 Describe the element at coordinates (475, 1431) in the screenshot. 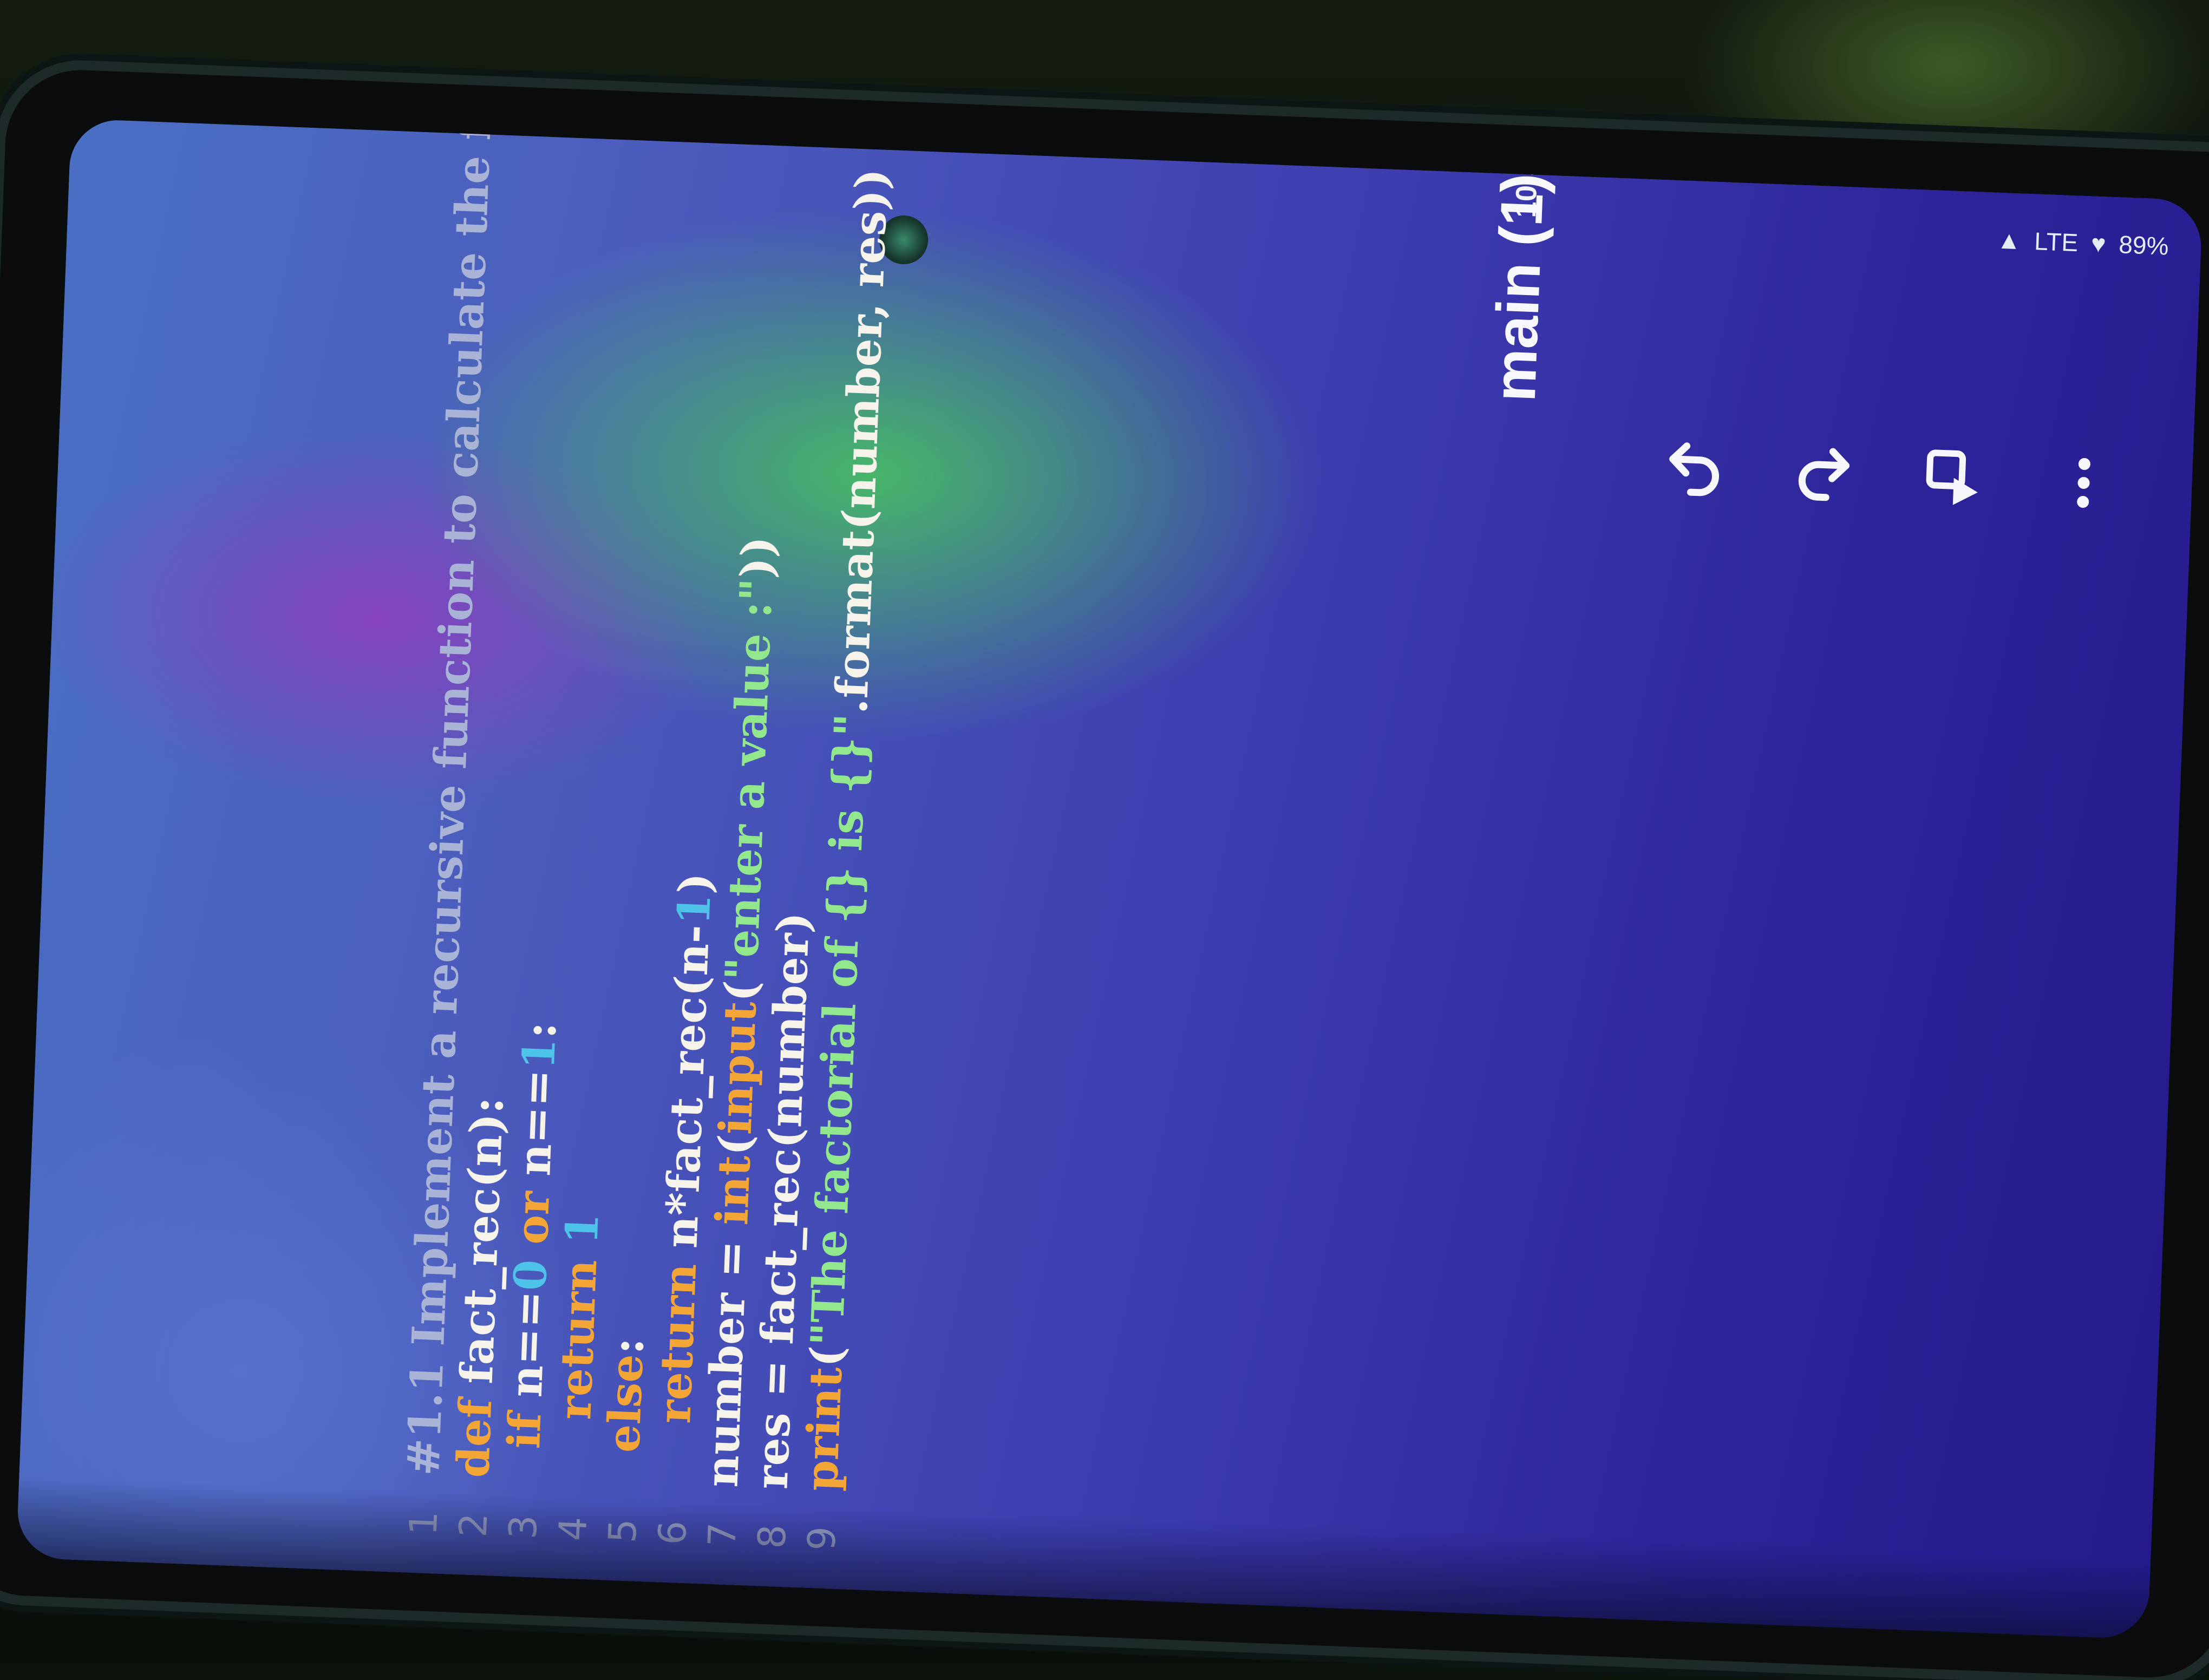

I see `code-token: def` at that location.